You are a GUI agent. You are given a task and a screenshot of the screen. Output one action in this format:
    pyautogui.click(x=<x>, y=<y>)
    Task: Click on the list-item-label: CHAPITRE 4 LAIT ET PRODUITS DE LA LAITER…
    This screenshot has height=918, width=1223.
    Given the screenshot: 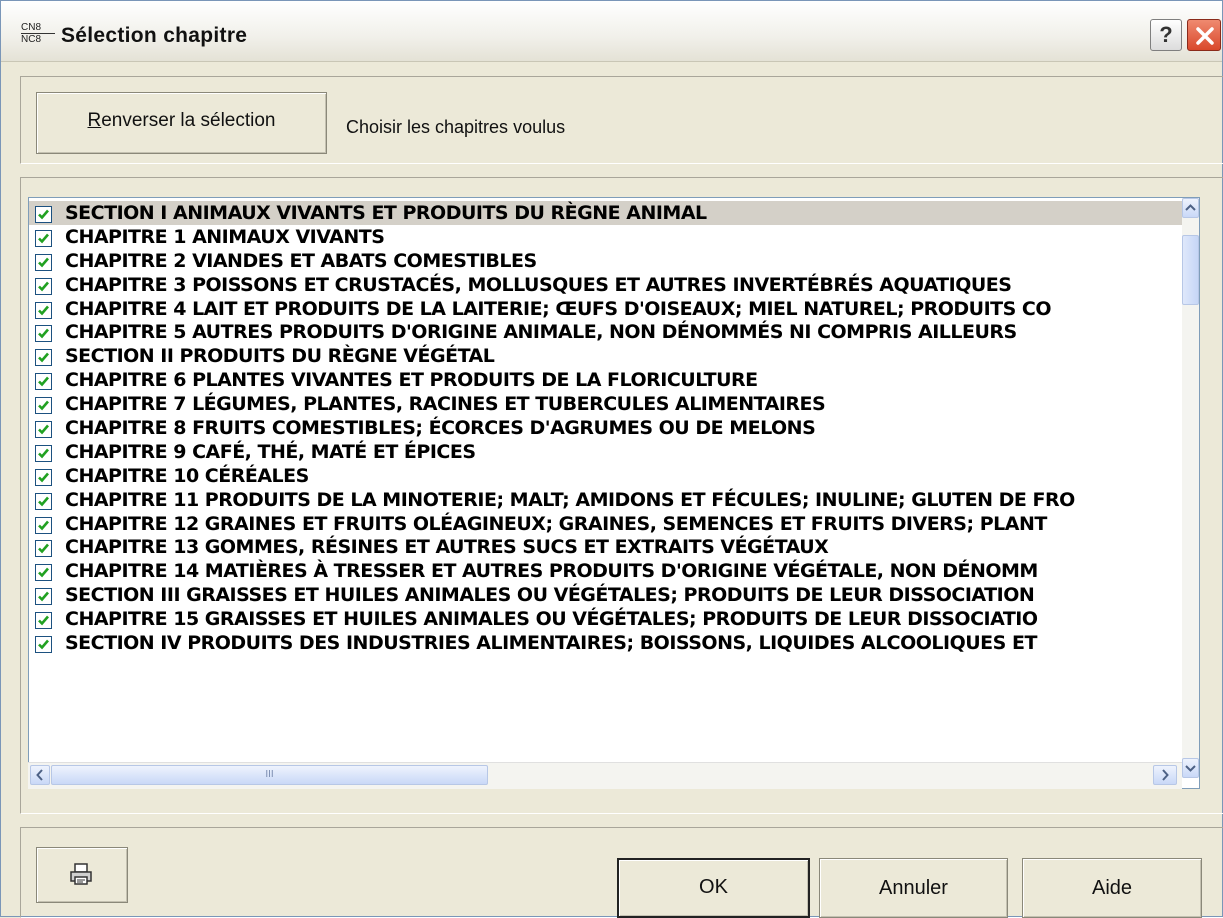 What is the action you would take?
    pyautogui.click(x=558, y=308)
    